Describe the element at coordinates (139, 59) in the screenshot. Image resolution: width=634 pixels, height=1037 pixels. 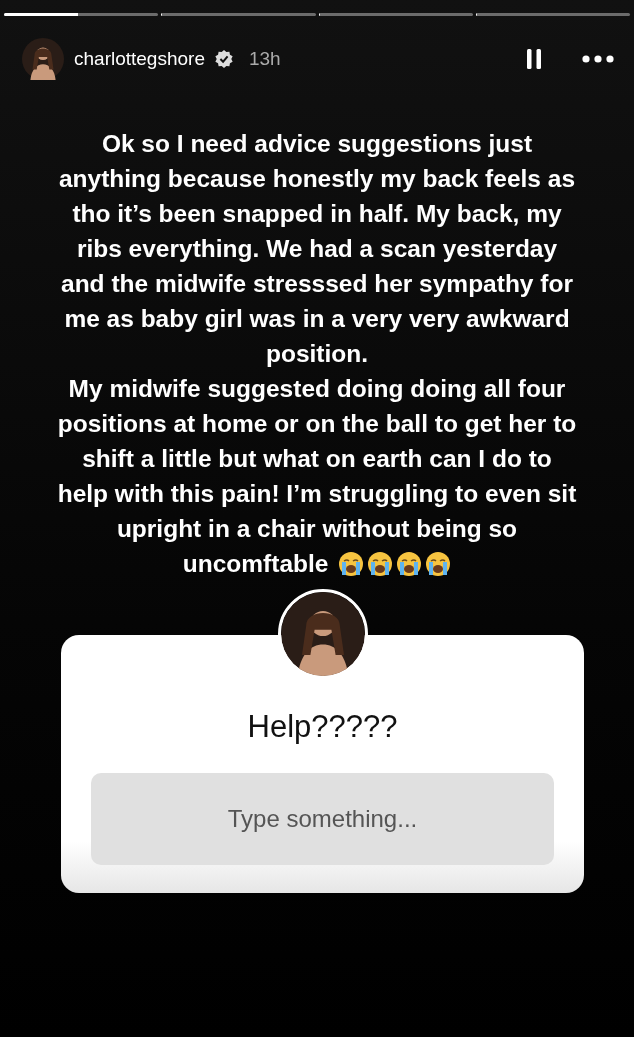
I see `username: charlottegshore` at that location.